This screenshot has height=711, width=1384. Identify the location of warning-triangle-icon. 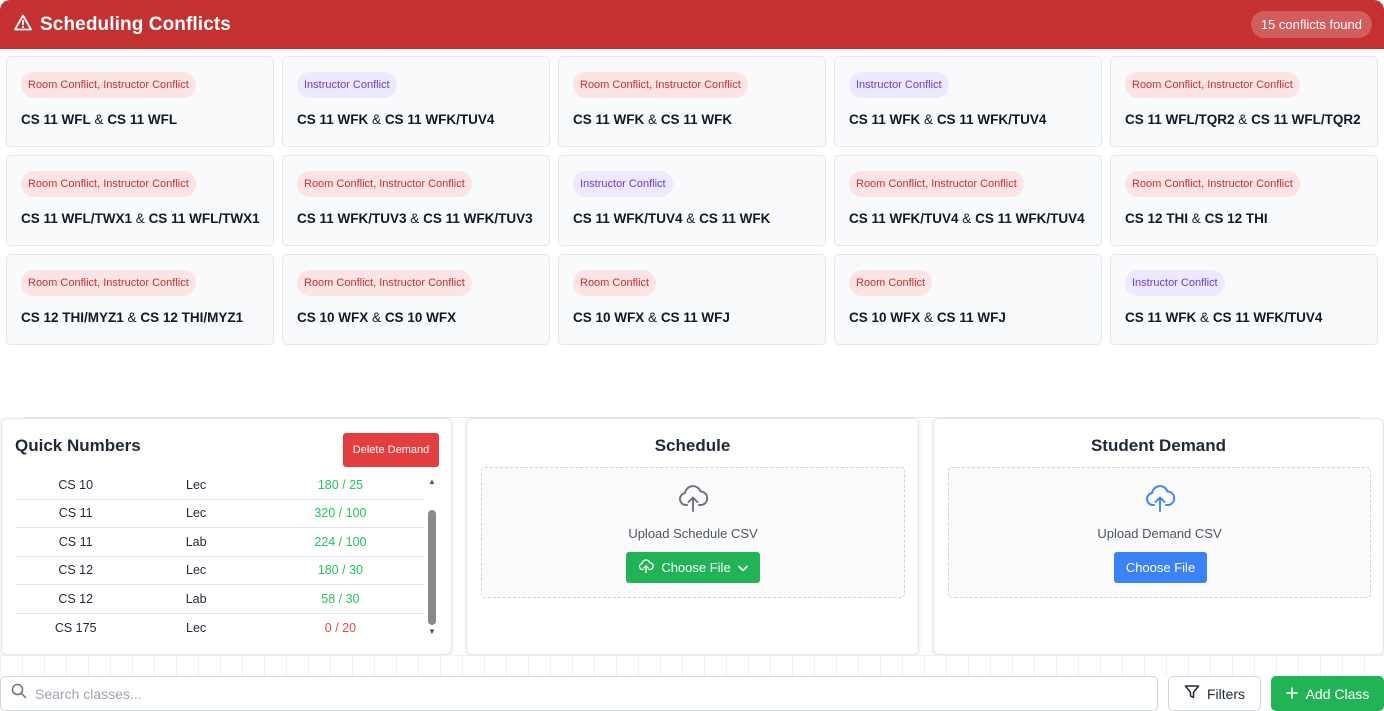
(23, 25).